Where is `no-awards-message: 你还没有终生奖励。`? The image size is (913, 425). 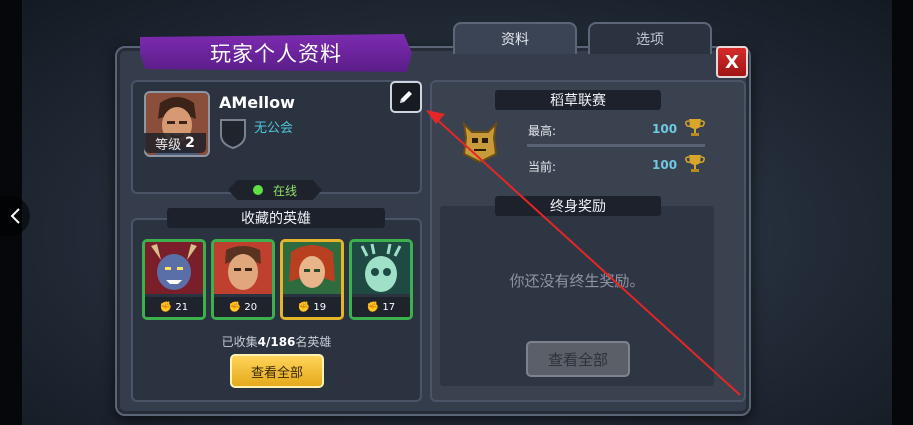 no-awards-message: 你还没有终生奖励。 is located at coordinates (577, 281).